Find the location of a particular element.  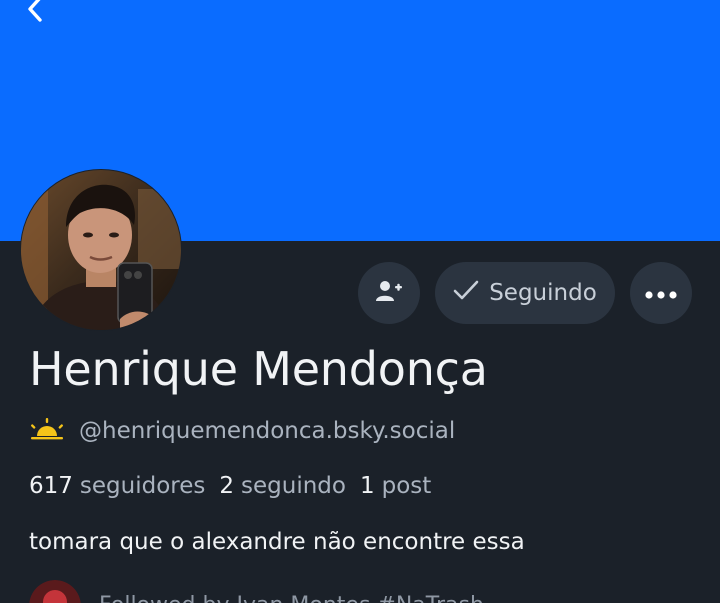

posts-label: post is located at coordinates (406, 486).